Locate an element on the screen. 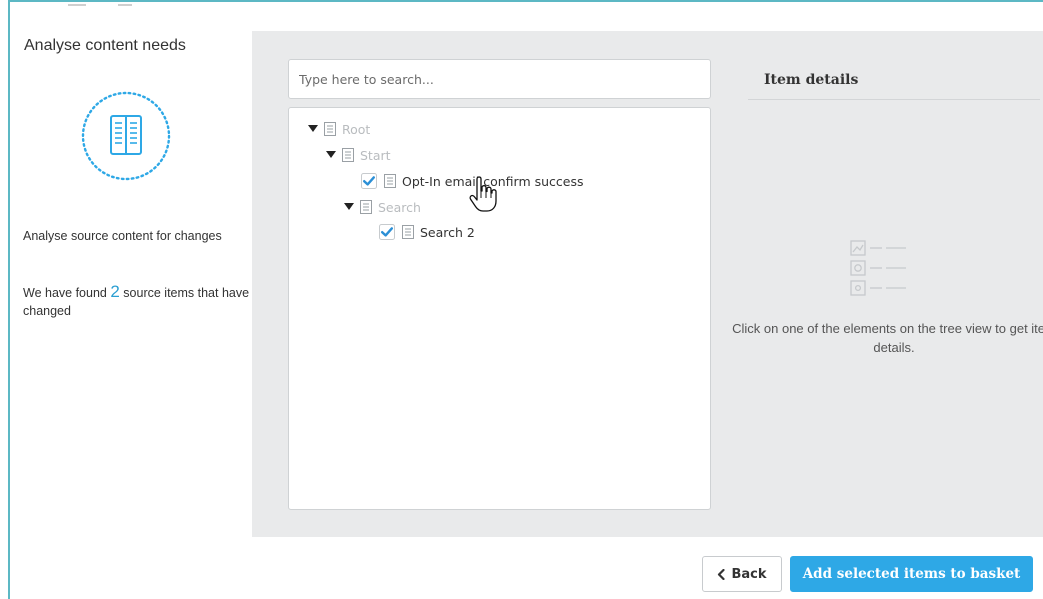 The width and height of the screenshot is (1043, 599). book-icon is located at coordinates (126, 136).